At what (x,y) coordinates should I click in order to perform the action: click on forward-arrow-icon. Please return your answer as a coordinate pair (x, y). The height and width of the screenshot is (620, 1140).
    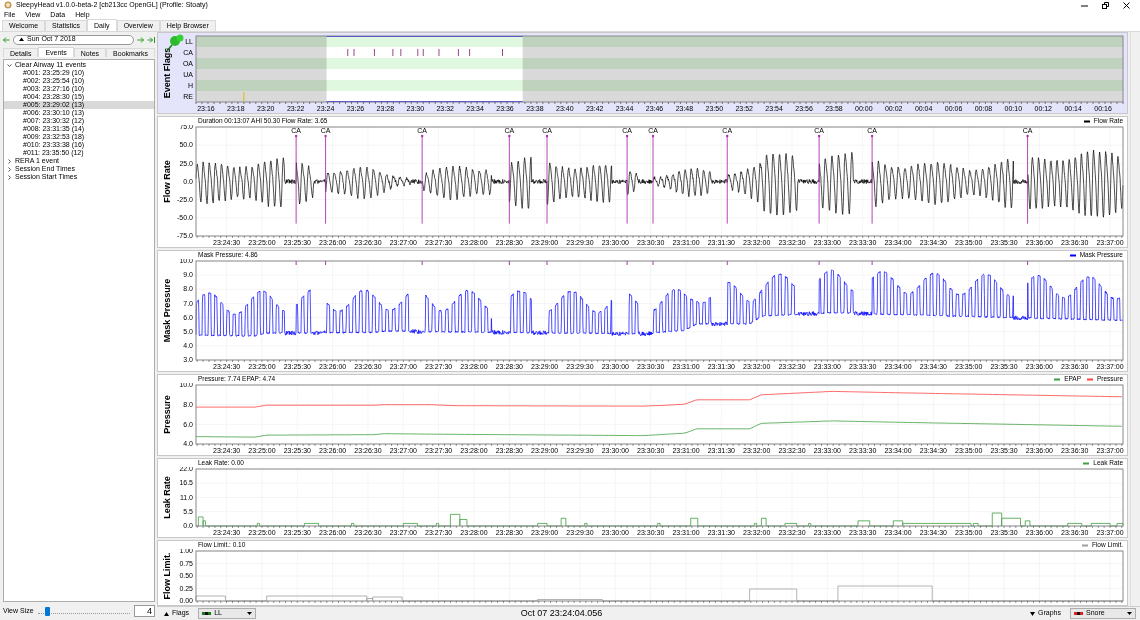
    Looking at the image, I should click on (140, 39).